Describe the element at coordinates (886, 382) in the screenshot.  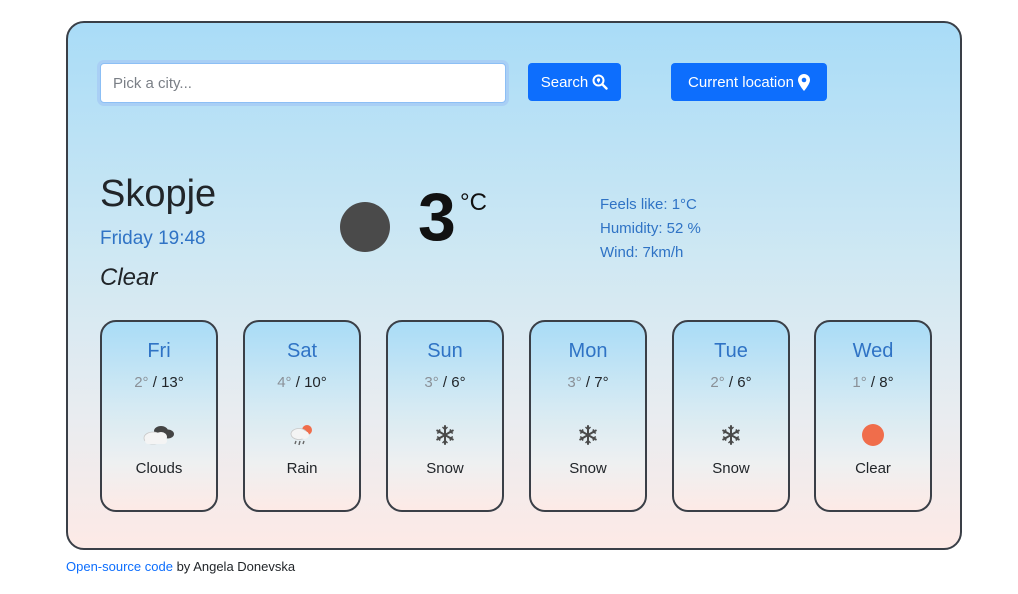
I see `forecast-max: 8°` at that location.